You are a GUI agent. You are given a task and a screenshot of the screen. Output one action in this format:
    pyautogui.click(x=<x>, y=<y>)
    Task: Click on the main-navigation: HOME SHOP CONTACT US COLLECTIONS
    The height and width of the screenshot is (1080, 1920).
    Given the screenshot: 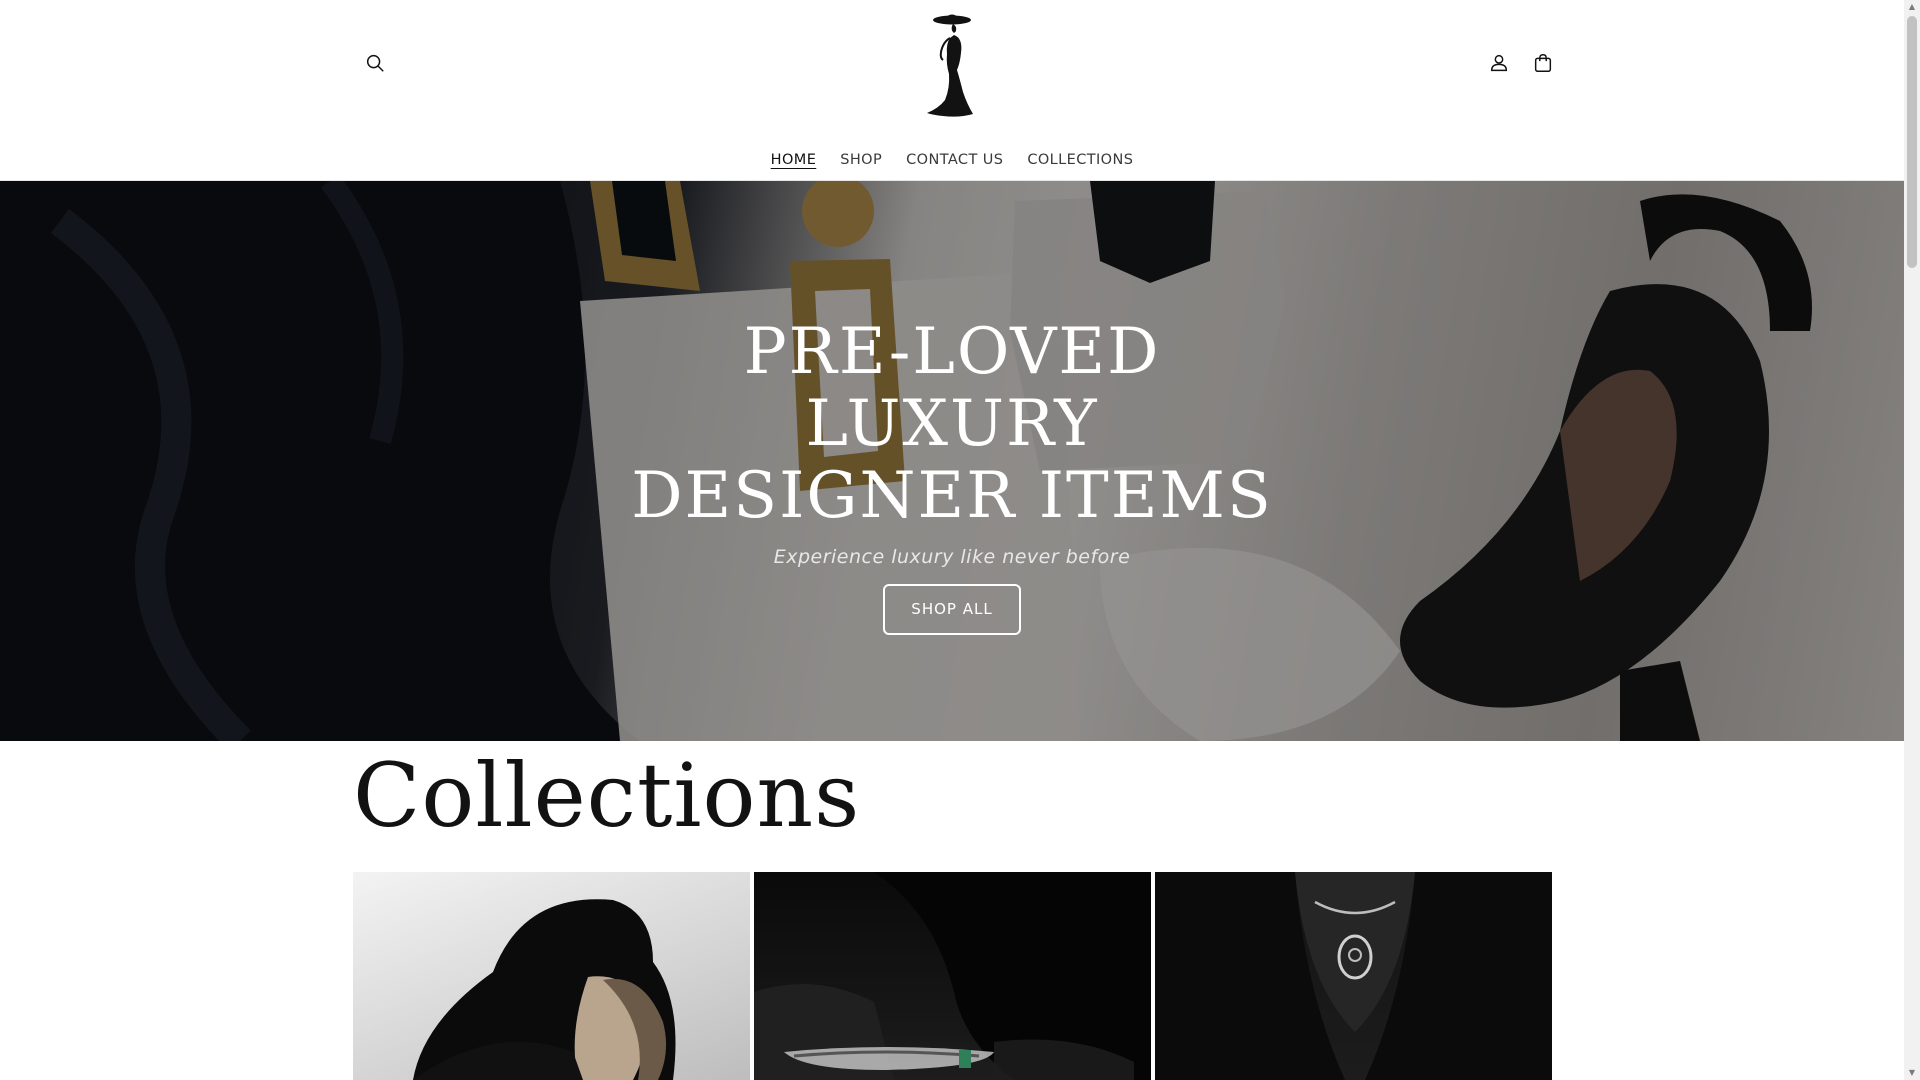 What is the action you would take?
    pyautogui.click(x=952, y=160)
    